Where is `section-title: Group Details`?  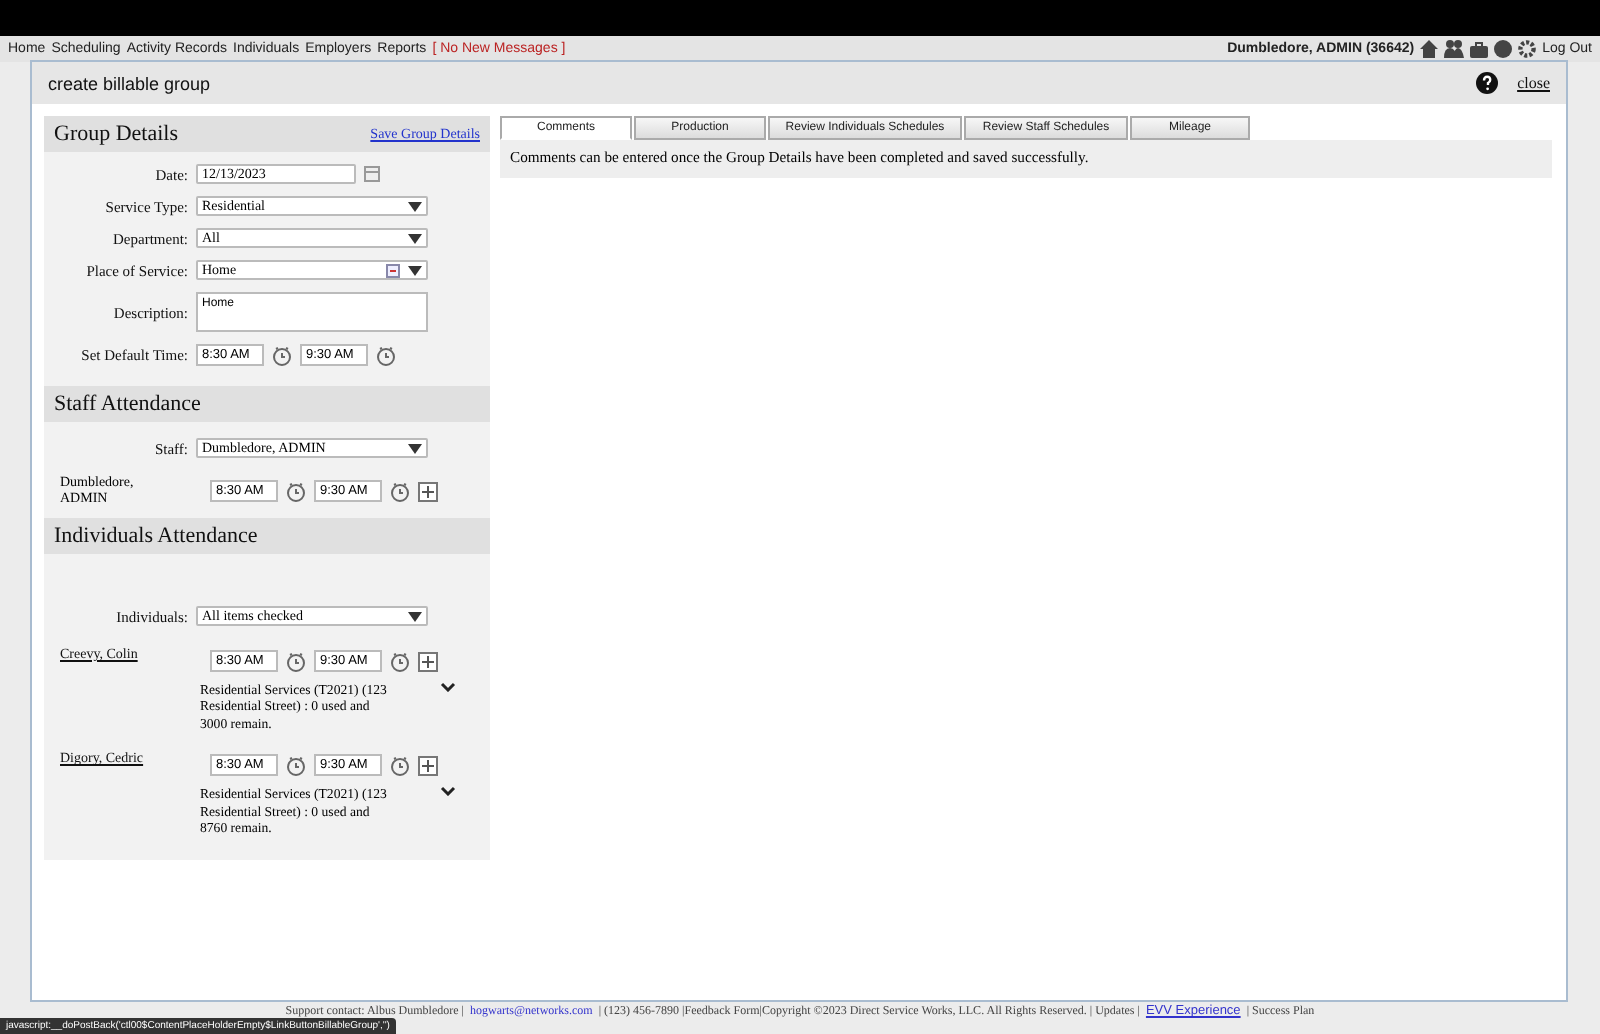 section-title: Group Details is located at coordinates (116, 134).